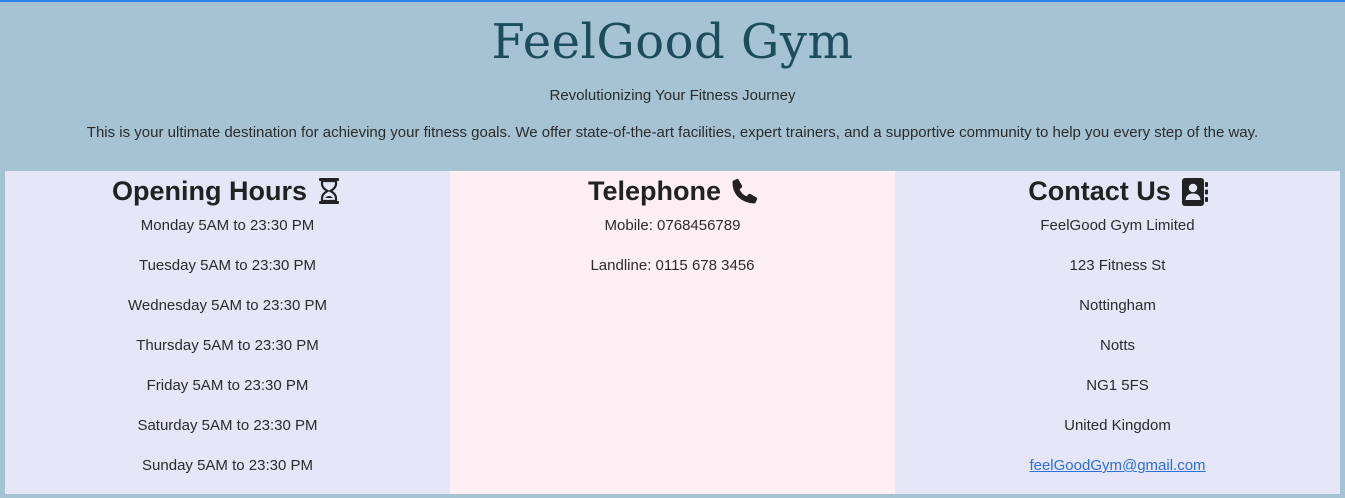 This screenshot has height=498, width=1345. Describe the element at coordinates (1117, 305) in the screenshot. I see `city: Nottingham` at that location.